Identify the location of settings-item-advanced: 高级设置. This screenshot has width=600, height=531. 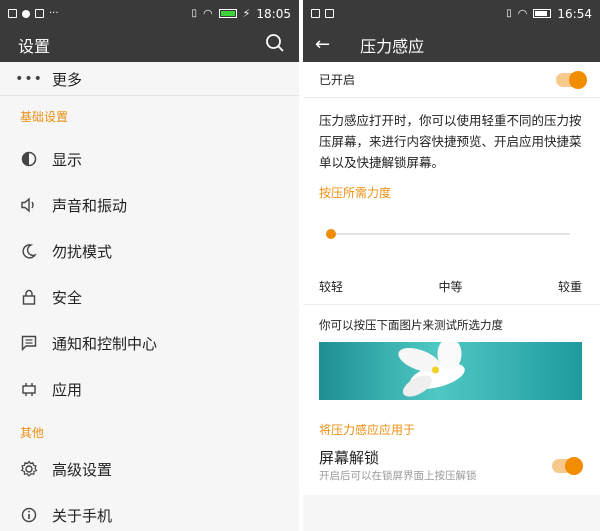
(149, 469).